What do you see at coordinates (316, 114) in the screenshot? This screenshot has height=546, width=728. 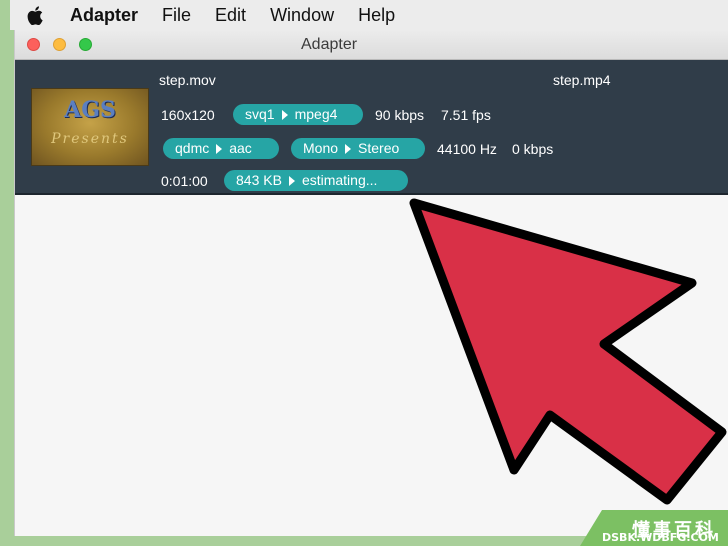 I see `video-codec-target: mpeg4` at bounding box center [316, 114].